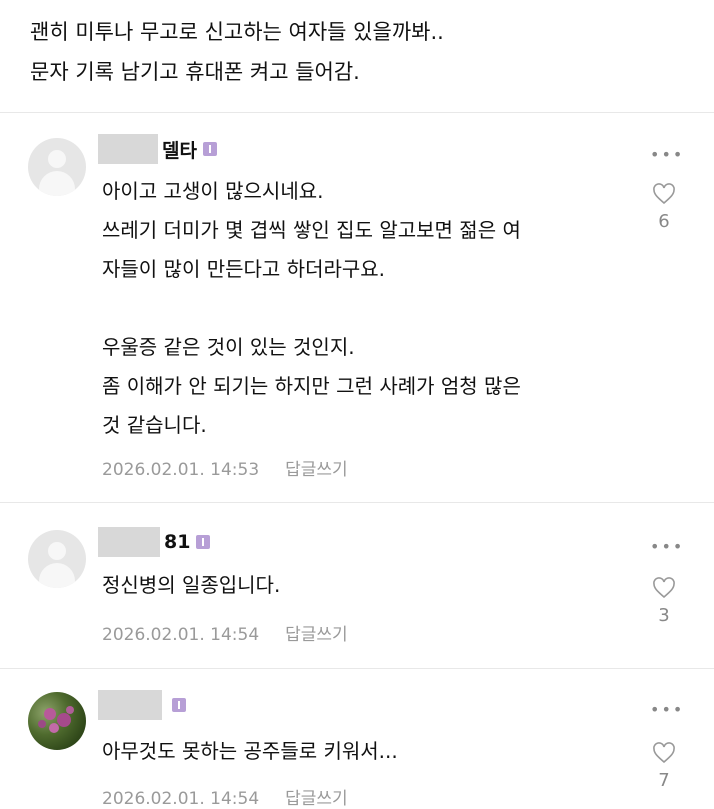  I want to click on post-line: 문자 기록 남기고 휴대폰 켜고 들어감., so click(195, 72).